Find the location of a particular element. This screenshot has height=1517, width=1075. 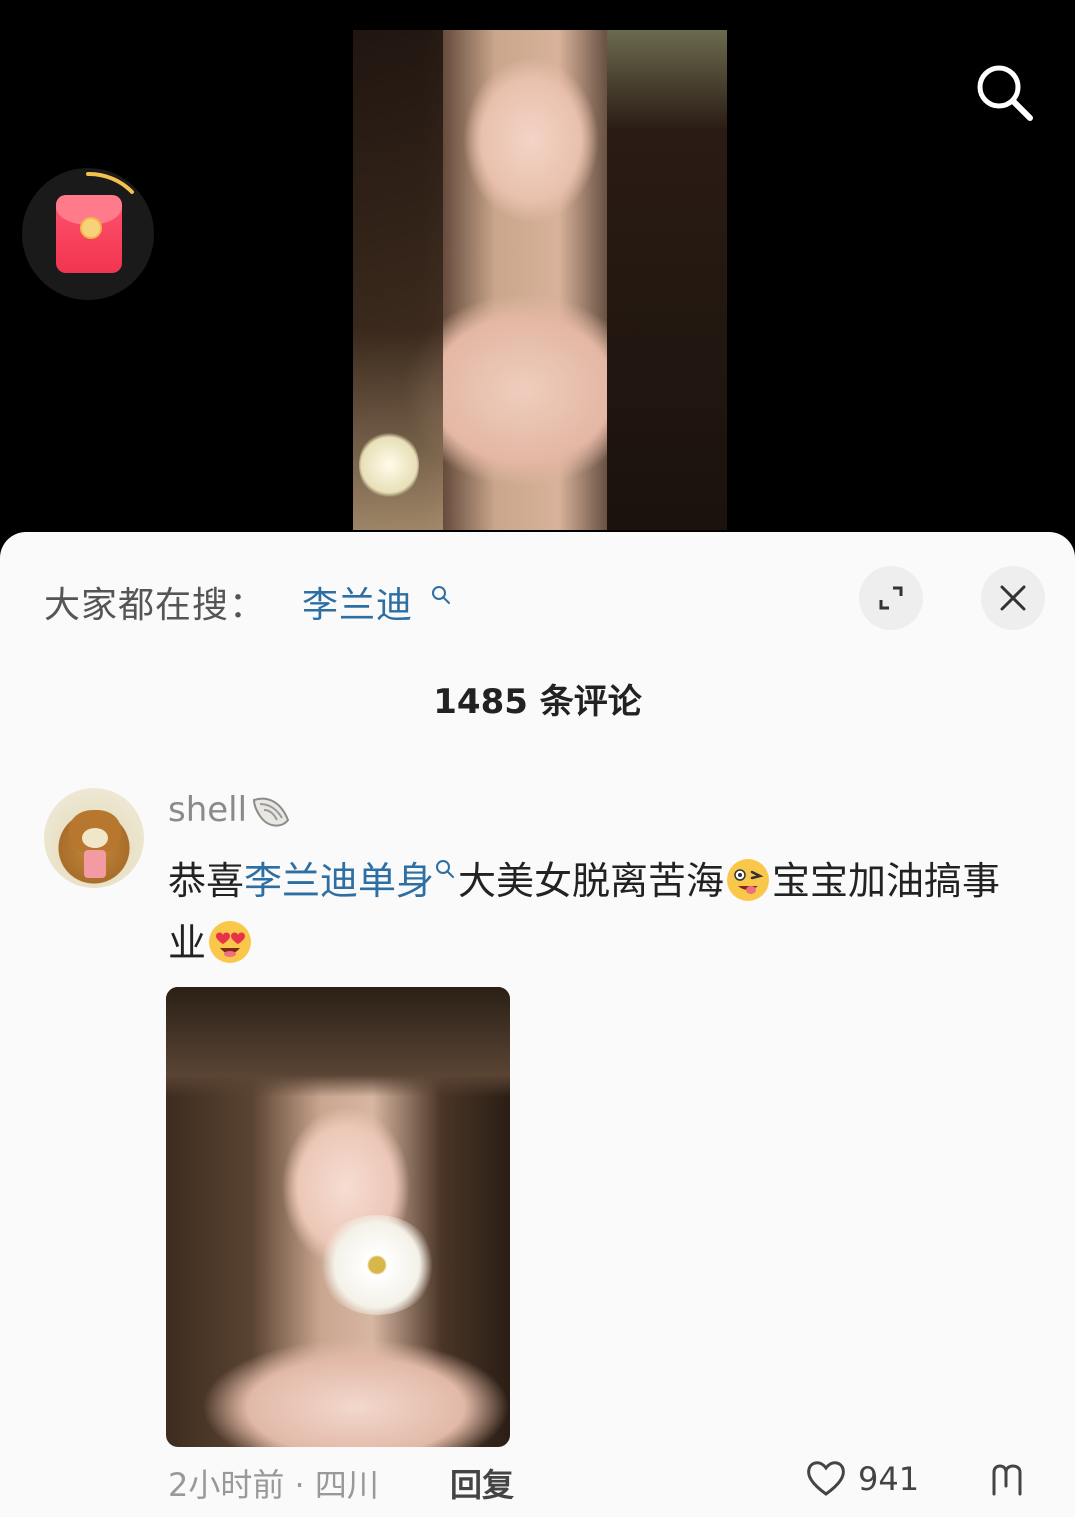

comment-text: 恭喜李兰迪单身 大美女脱离苦海 宝宝加油搞事业 is located at coordinates (598, 912).